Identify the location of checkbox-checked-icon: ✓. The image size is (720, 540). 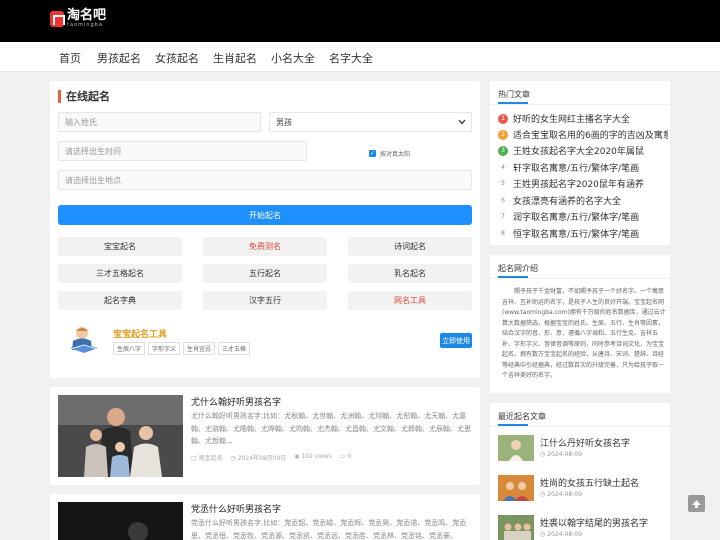
(372, 153).